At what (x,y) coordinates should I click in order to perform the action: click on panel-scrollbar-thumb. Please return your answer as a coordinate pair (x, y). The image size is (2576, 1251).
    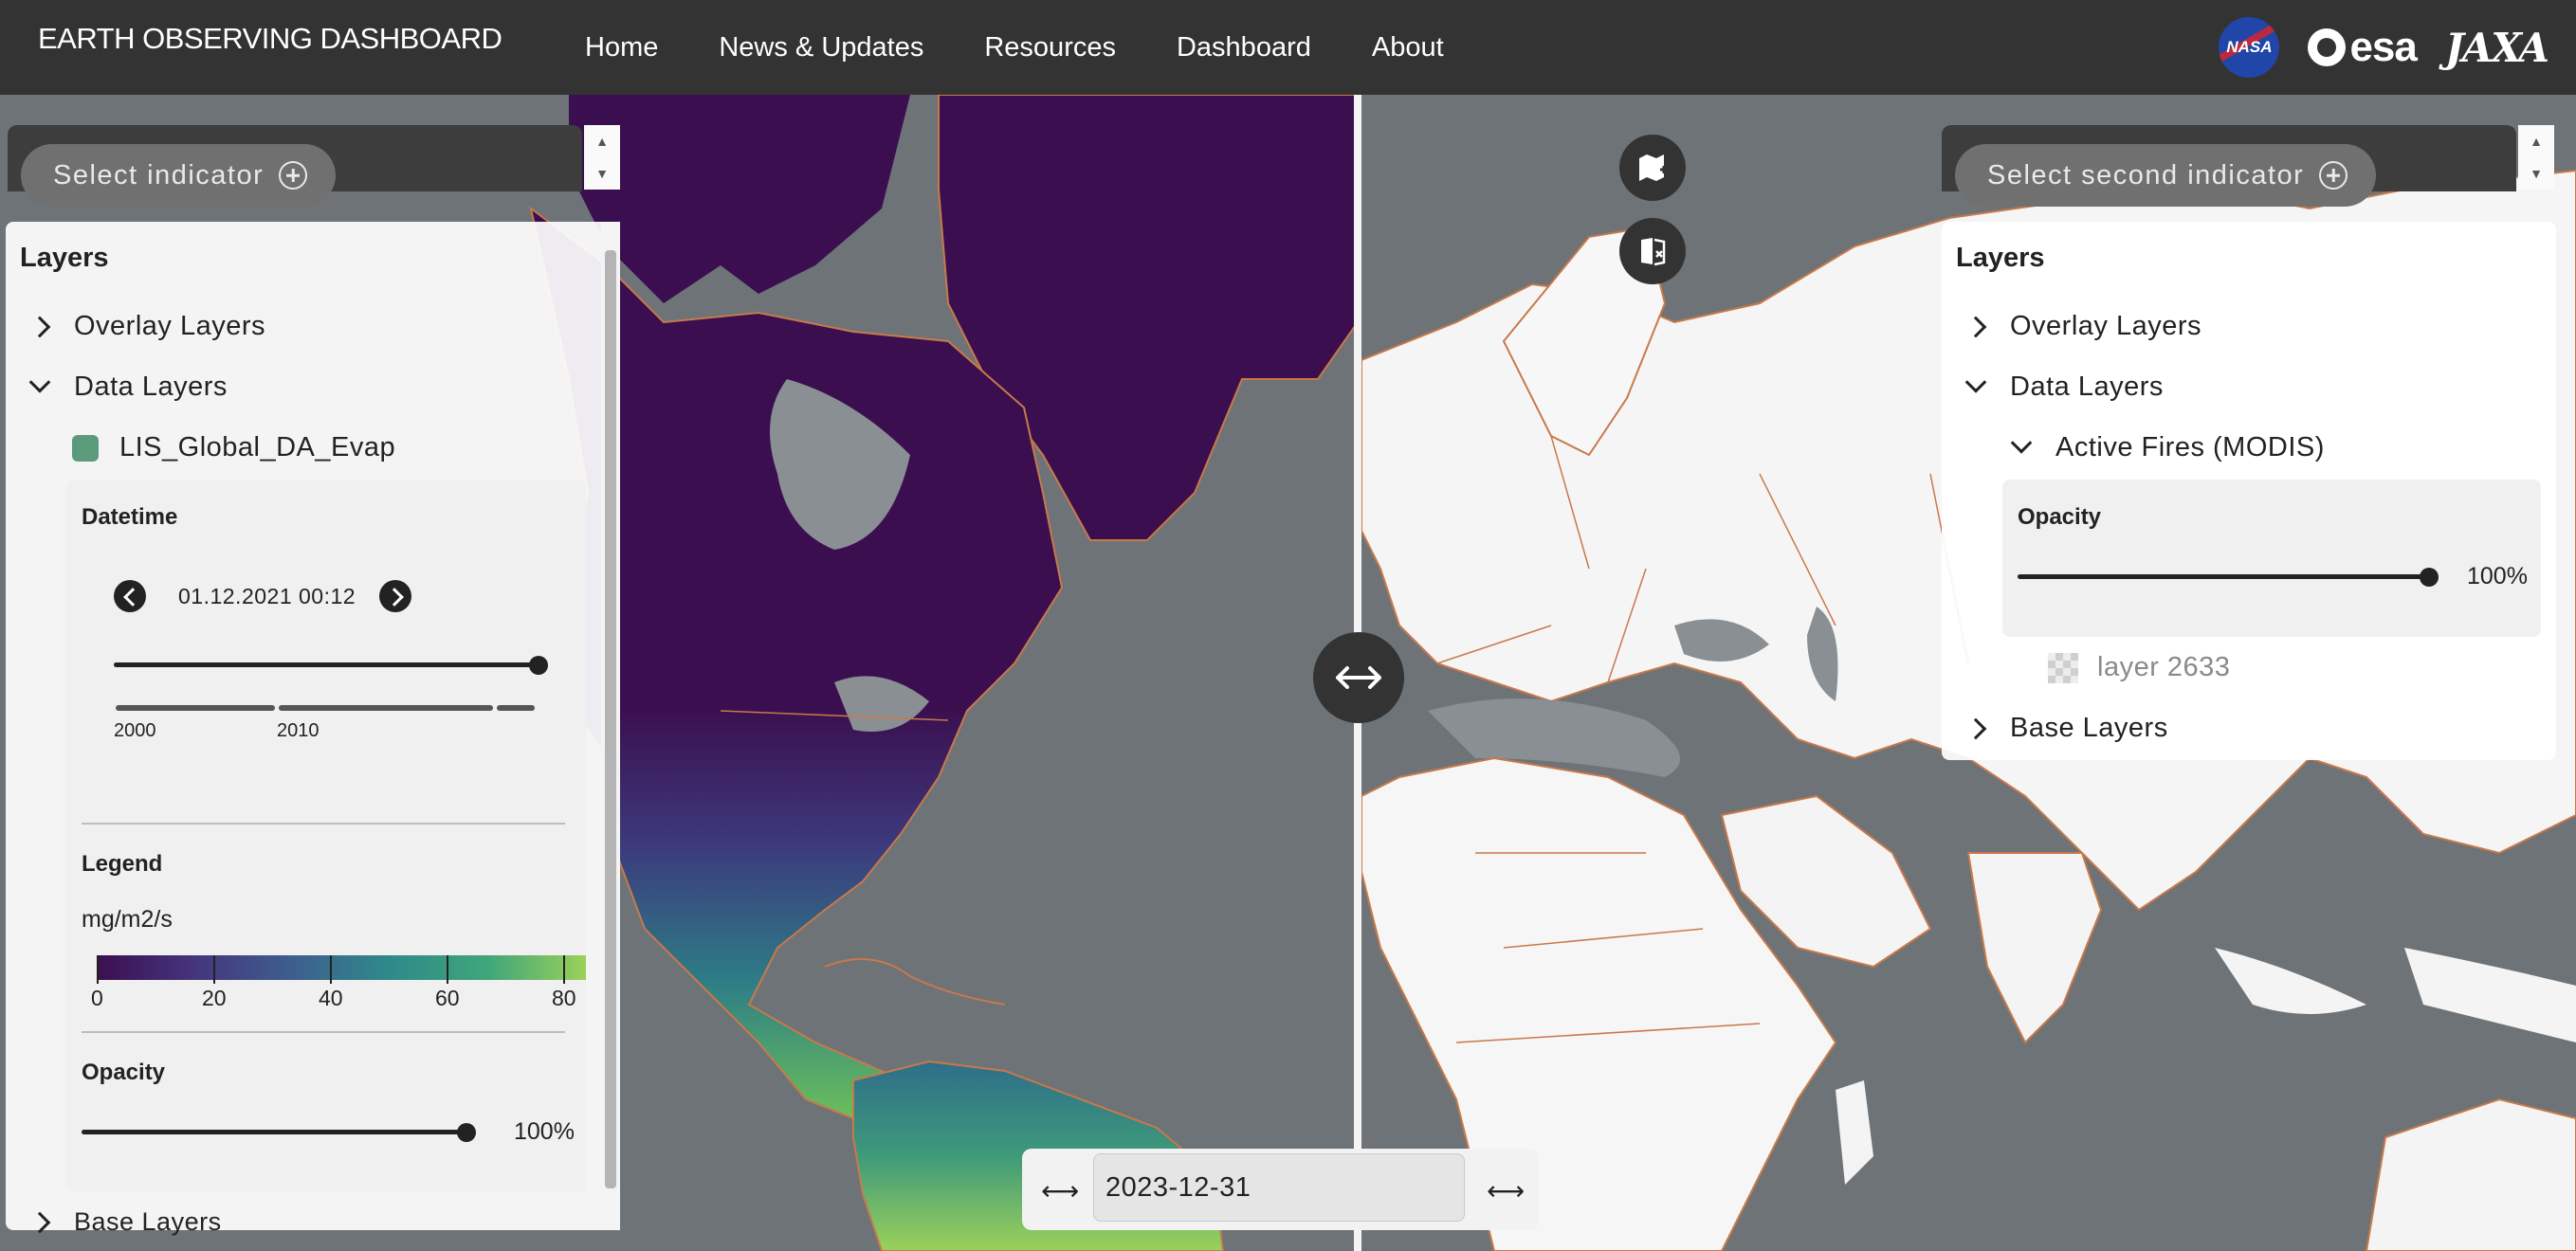
    Looking at the image, I should click on (610, 719).